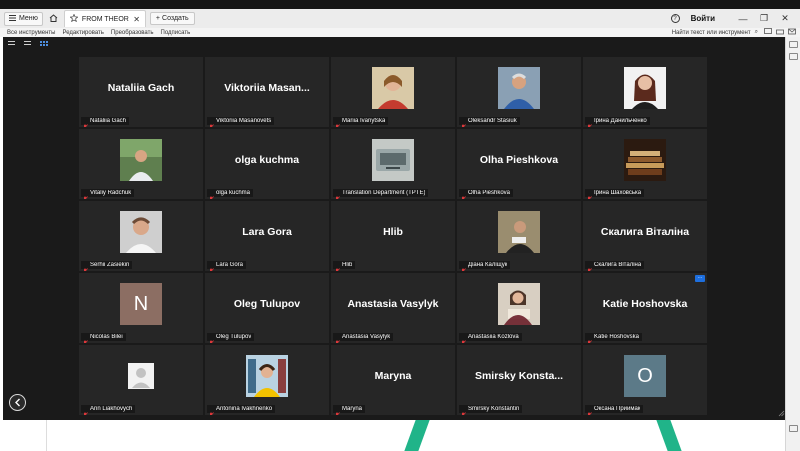 The height and width of the screenshot is (451, 800). I want to click on more-options-button: ···, so click(700, 278).